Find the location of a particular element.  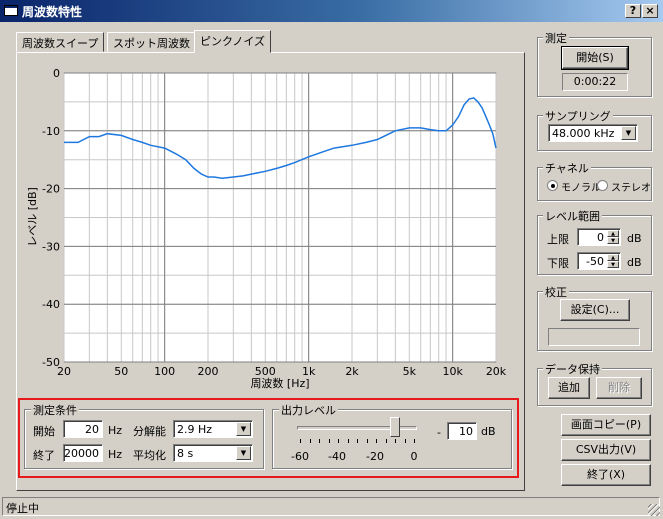

end-unit: Hz is located at coordinates (115, 454).